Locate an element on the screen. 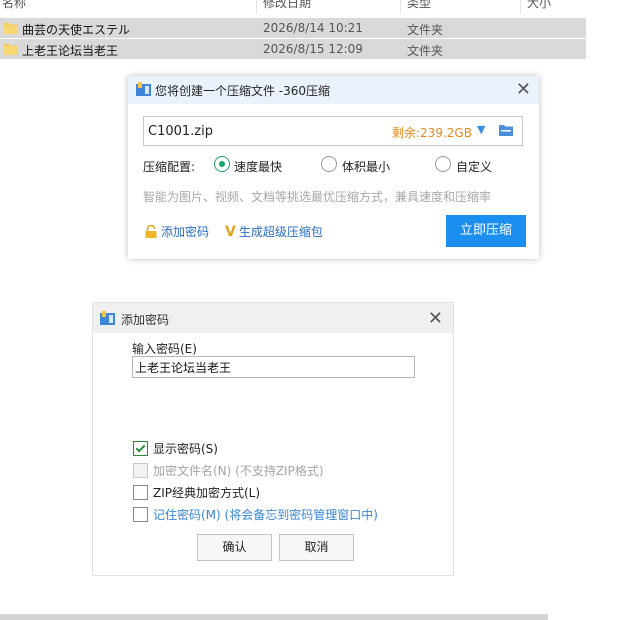 The height and width of the screenshot is (620, 619). radio-custom is located at coordinates (443, 164).